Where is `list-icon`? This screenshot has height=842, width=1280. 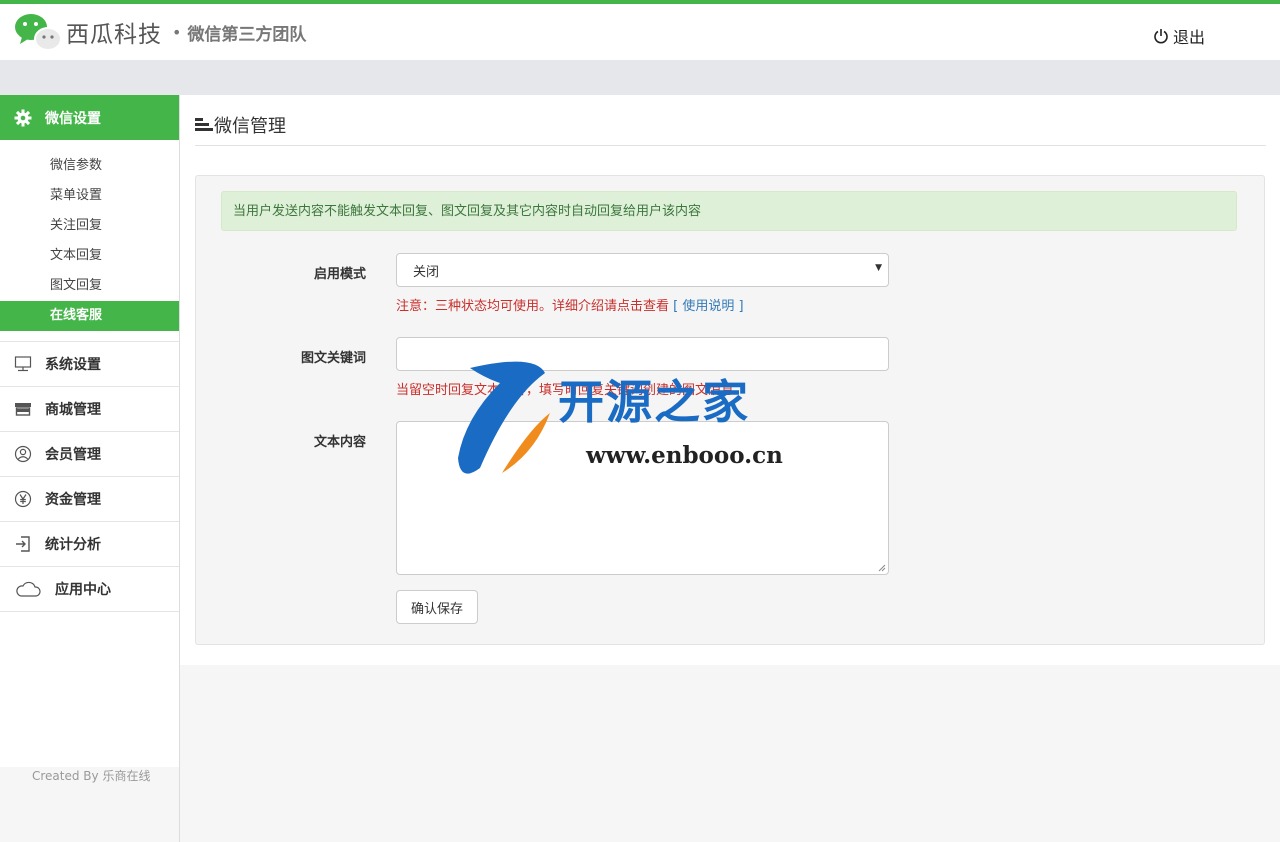 list-icon is located at coordinates (204, 124).